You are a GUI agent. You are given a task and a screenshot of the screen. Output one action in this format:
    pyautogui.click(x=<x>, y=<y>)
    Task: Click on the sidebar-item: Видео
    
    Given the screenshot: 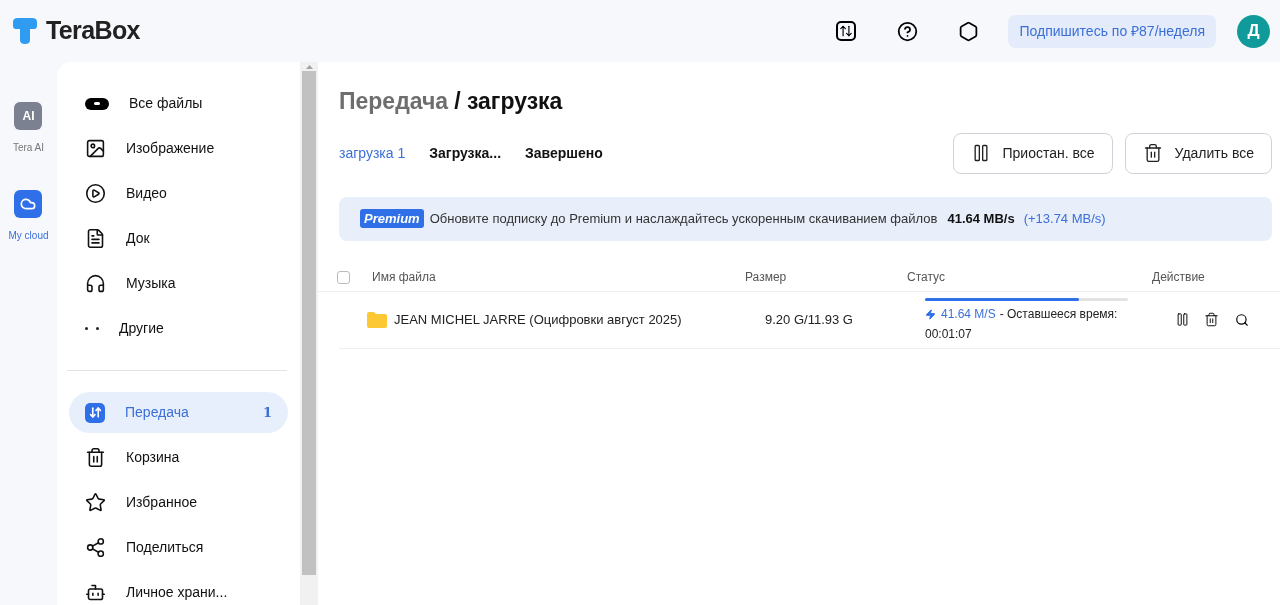 What is the action you would take?
    pyautogui.click(x=178, y=193)
    